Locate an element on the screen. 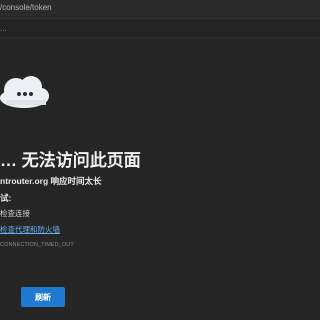 The image size is (320, 320). try-label: 试: is located at coordinates (6, 198).